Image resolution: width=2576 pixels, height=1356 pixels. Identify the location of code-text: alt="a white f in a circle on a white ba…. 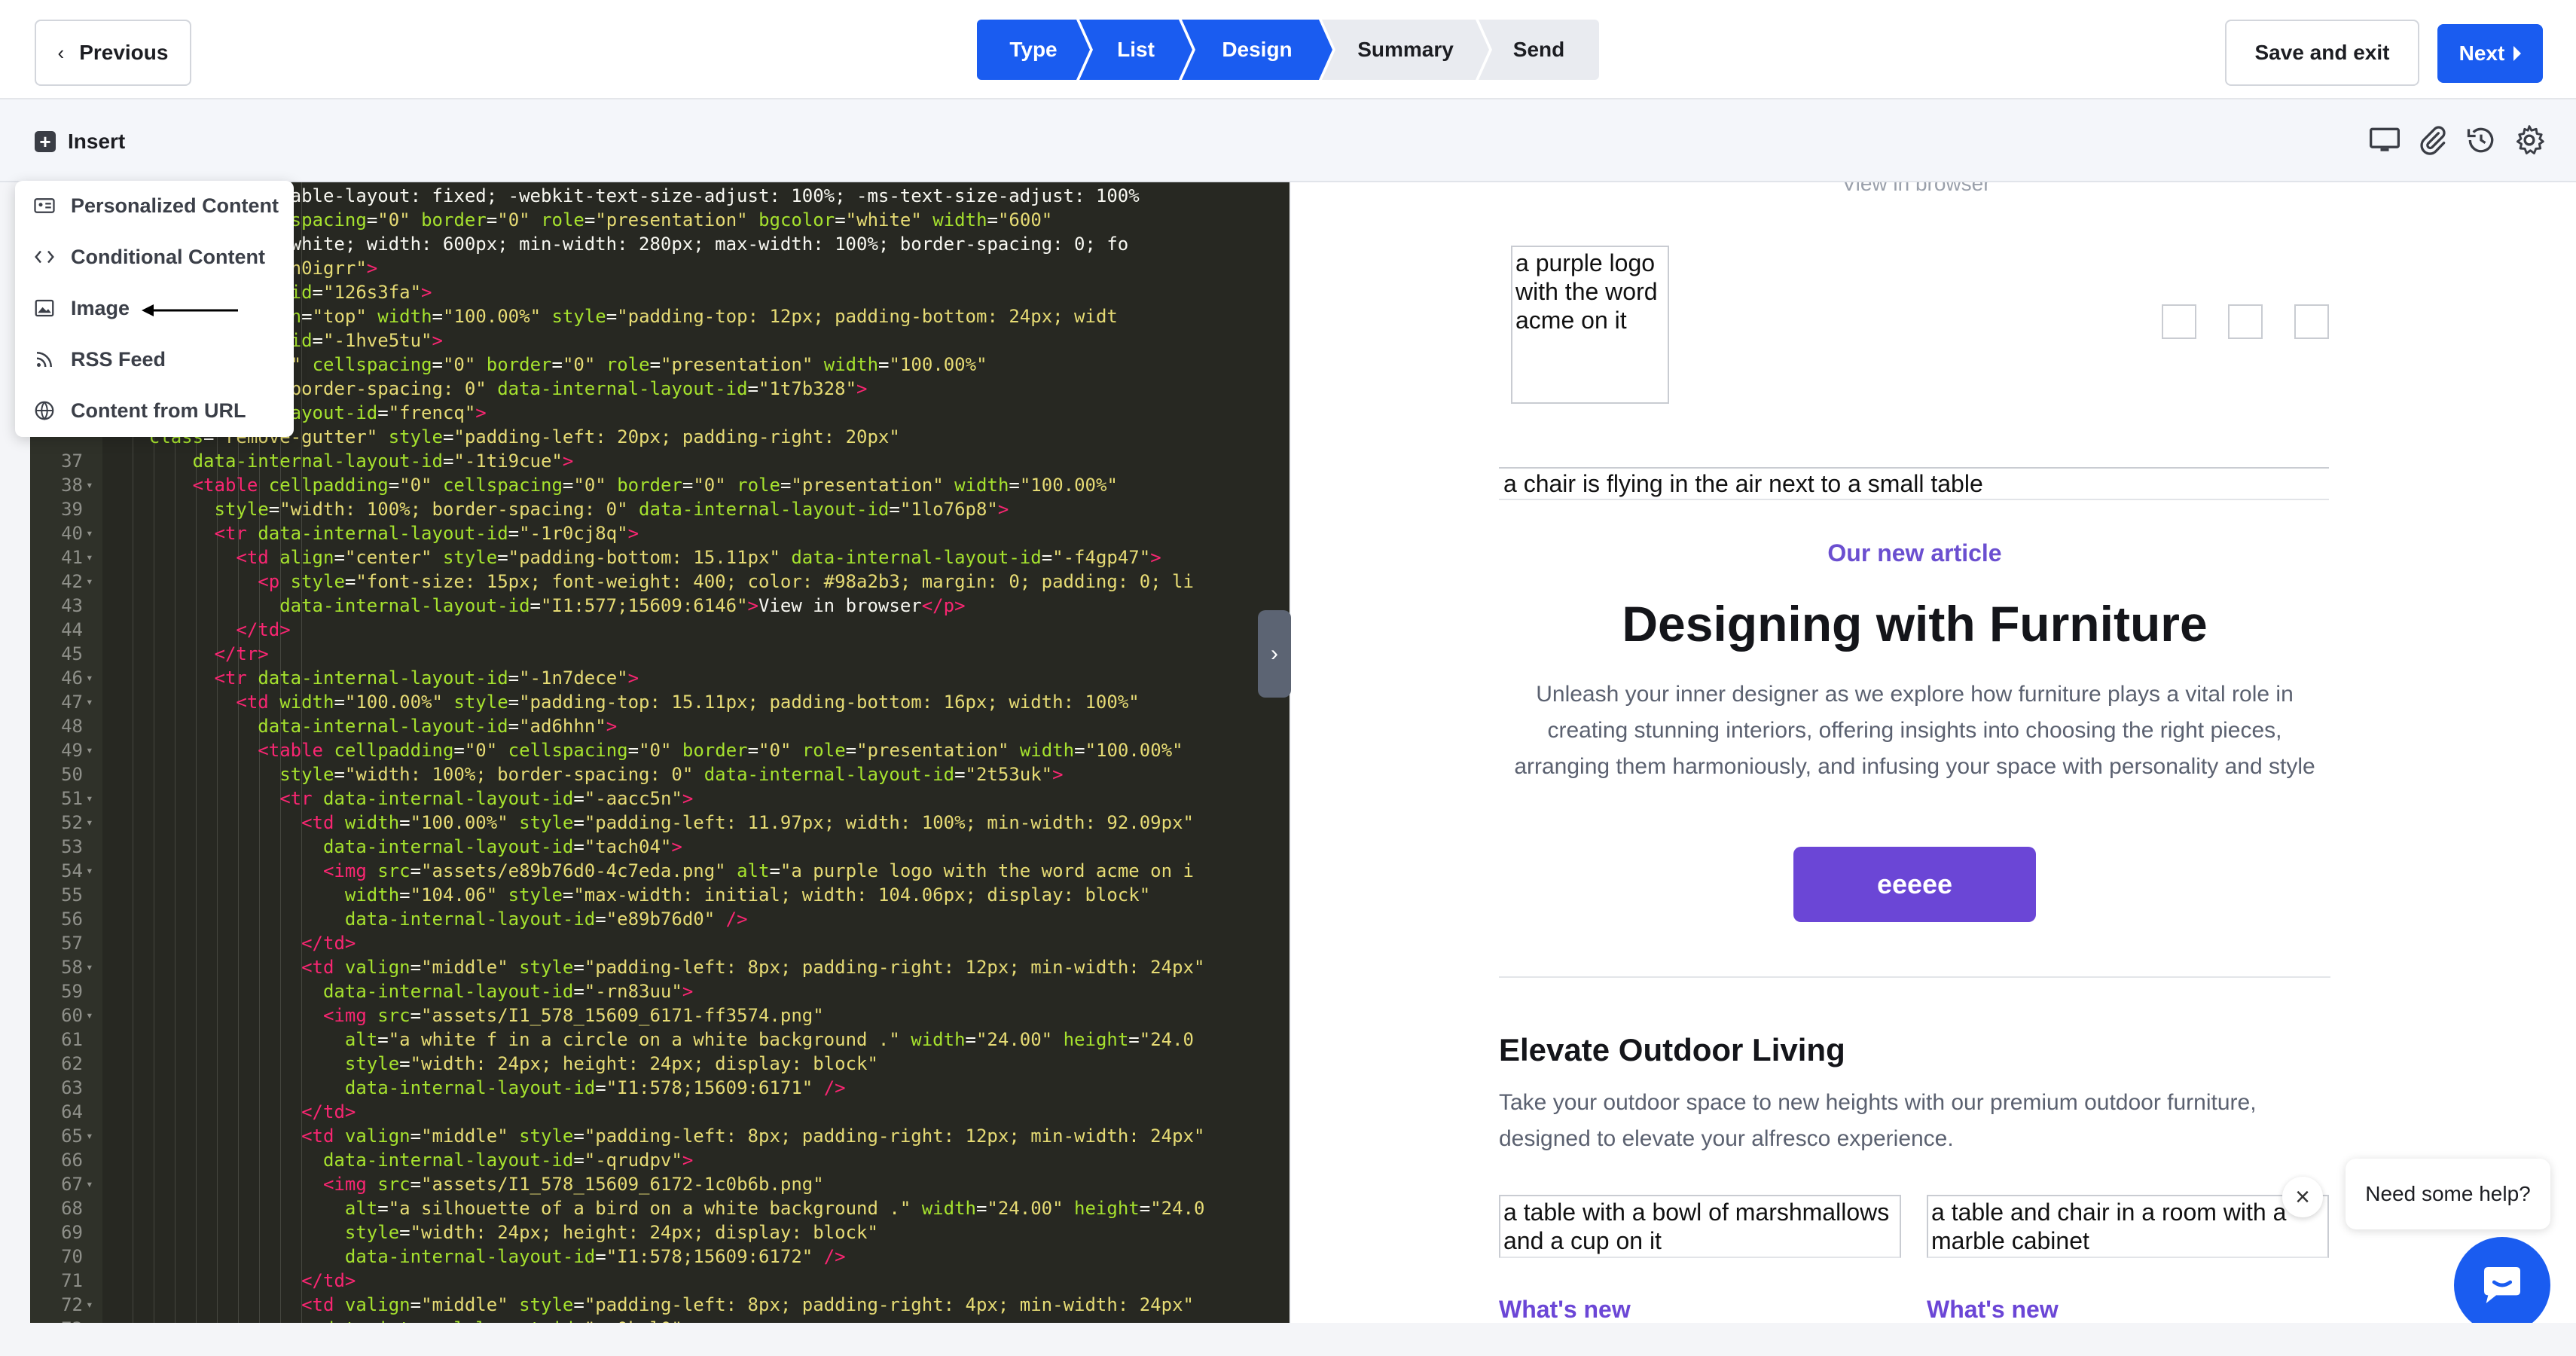
(769, 1039).